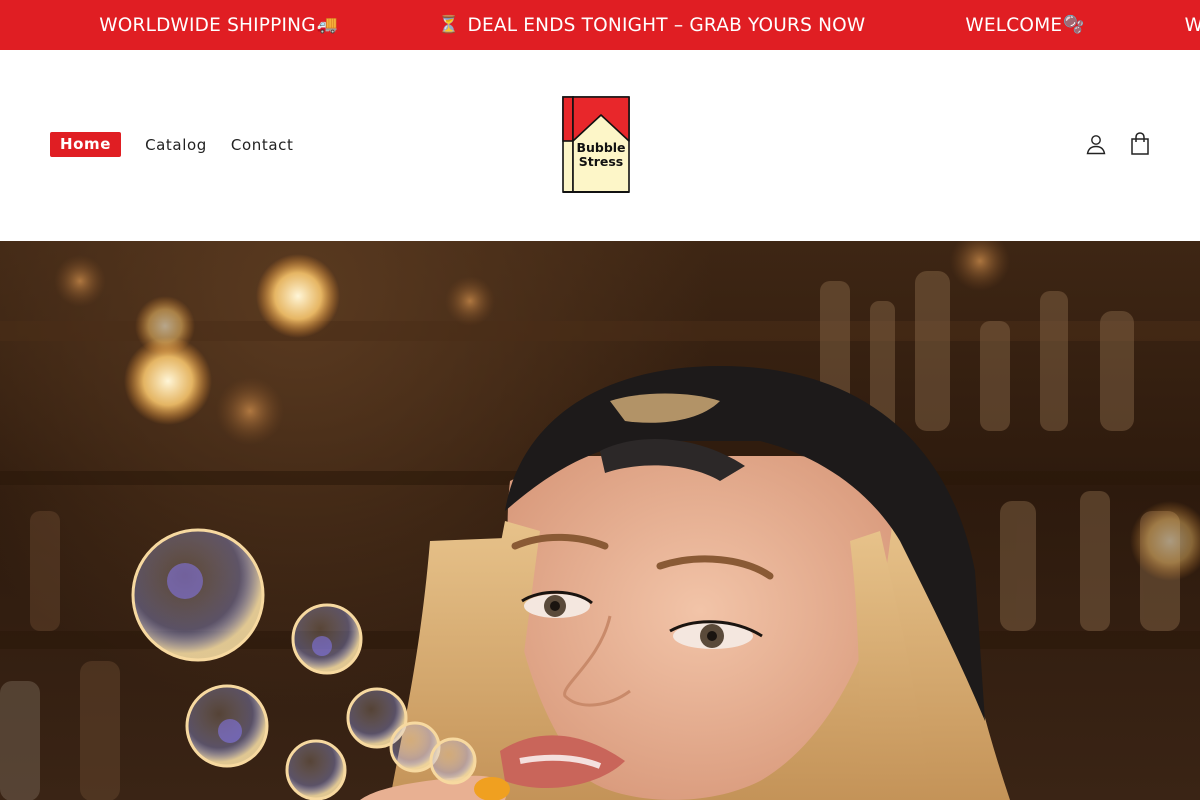  I want to click on account-icon, so click(1096, 144).